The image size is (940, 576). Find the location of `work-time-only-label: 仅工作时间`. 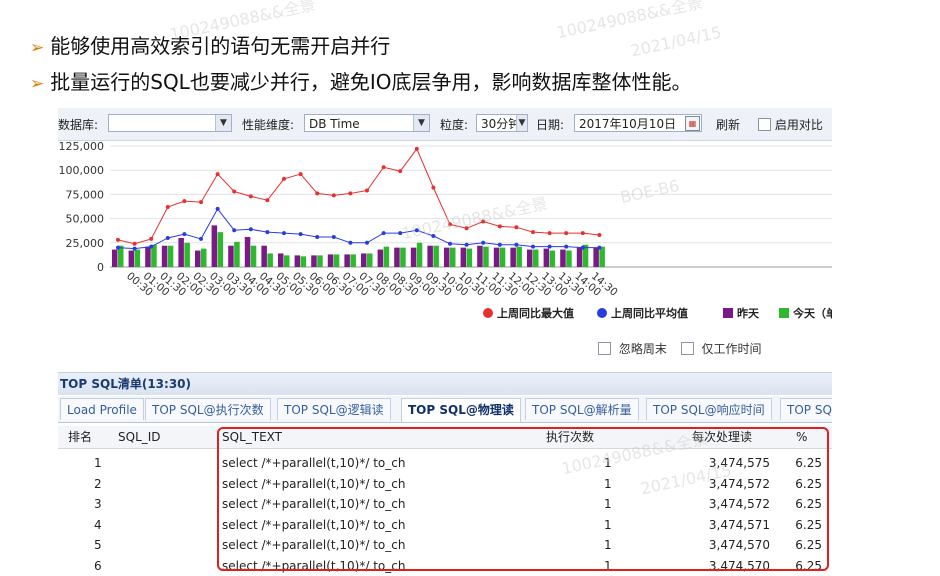

work-time-only-label: 仅工作时间 is located at coordinates (731, 349).